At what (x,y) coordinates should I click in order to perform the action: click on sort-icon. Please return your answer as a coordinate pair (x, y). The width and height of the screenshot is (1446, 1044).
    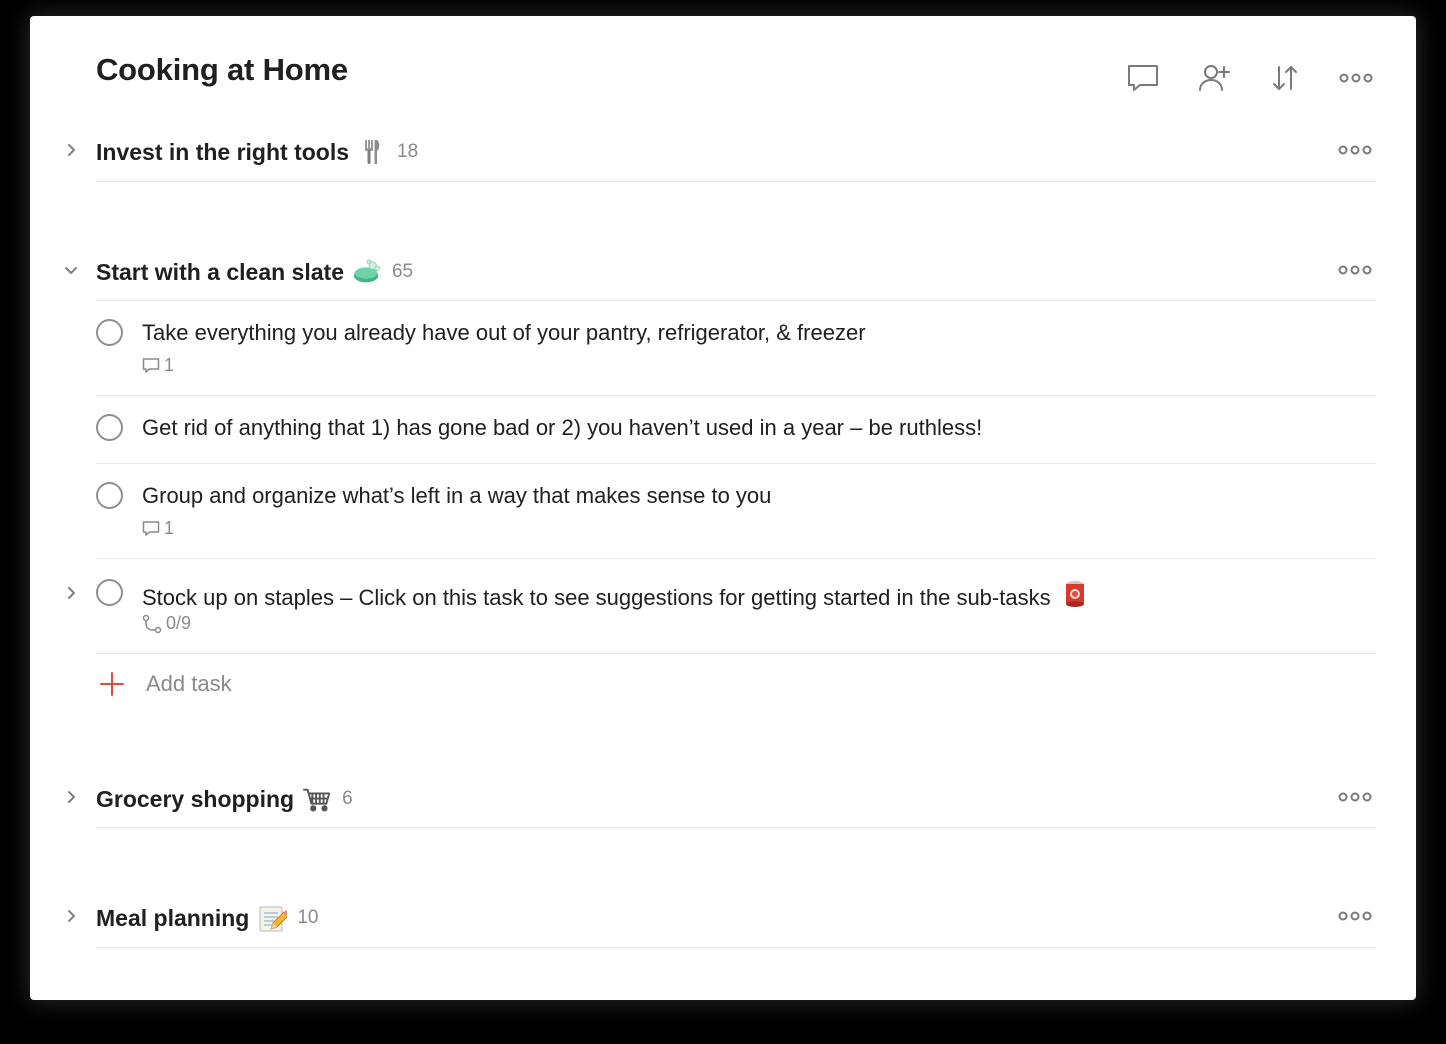
    Looking at the image, I should click on (1285, 78).